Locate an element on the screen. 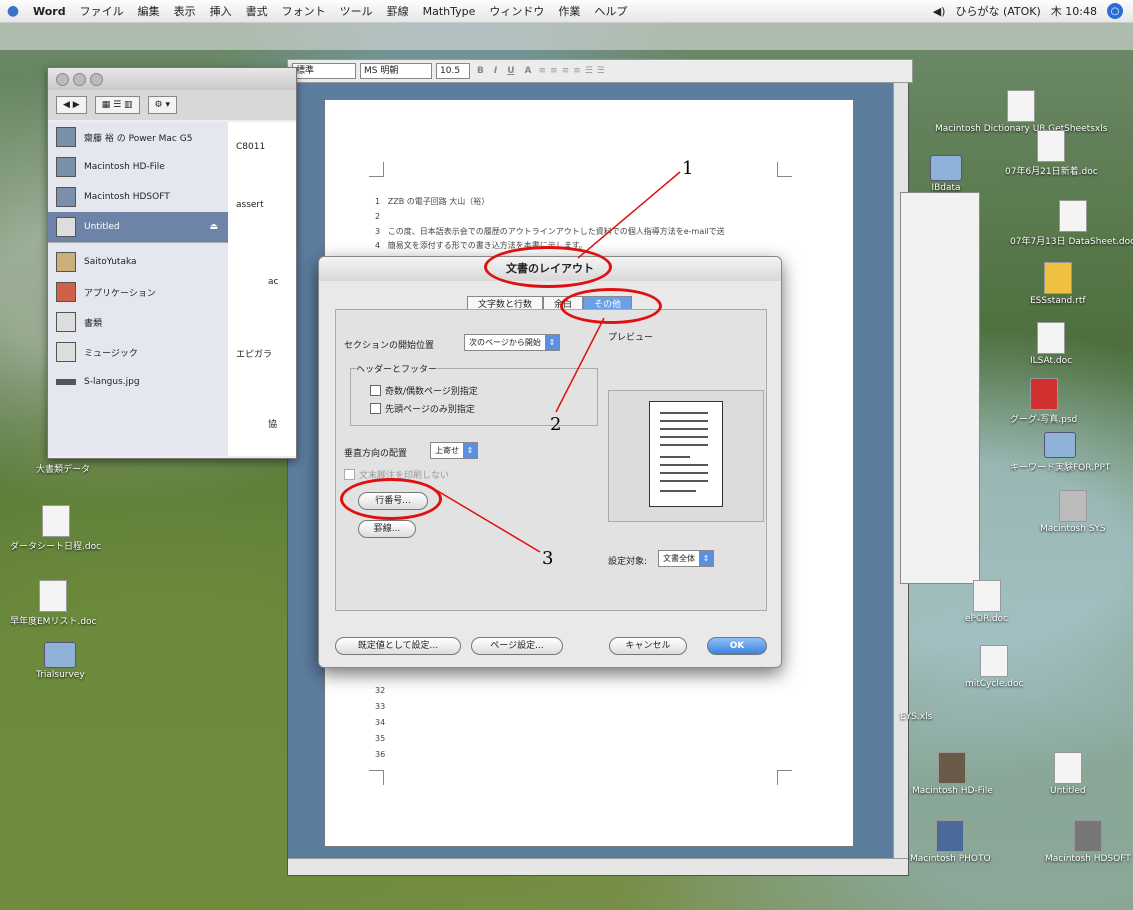 This screenshot has height=910, width=1133. annotation-lines is located at coordinates (558, 362).